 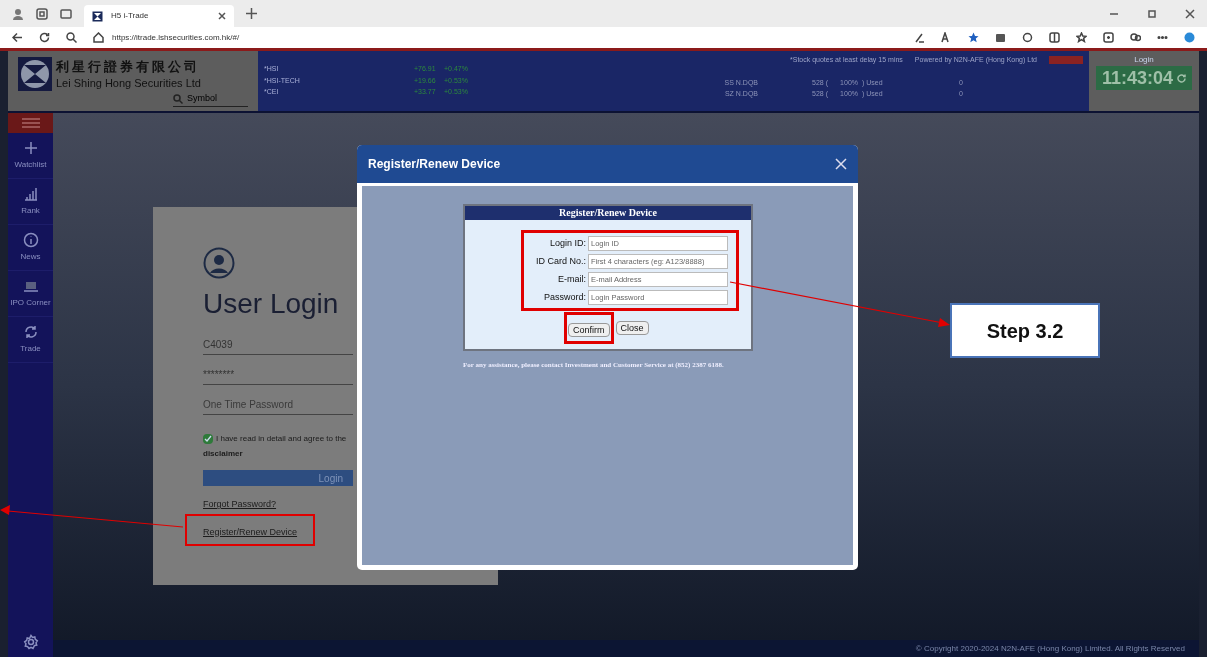 I want to click on sync-icon, so click(x=30, y=332).